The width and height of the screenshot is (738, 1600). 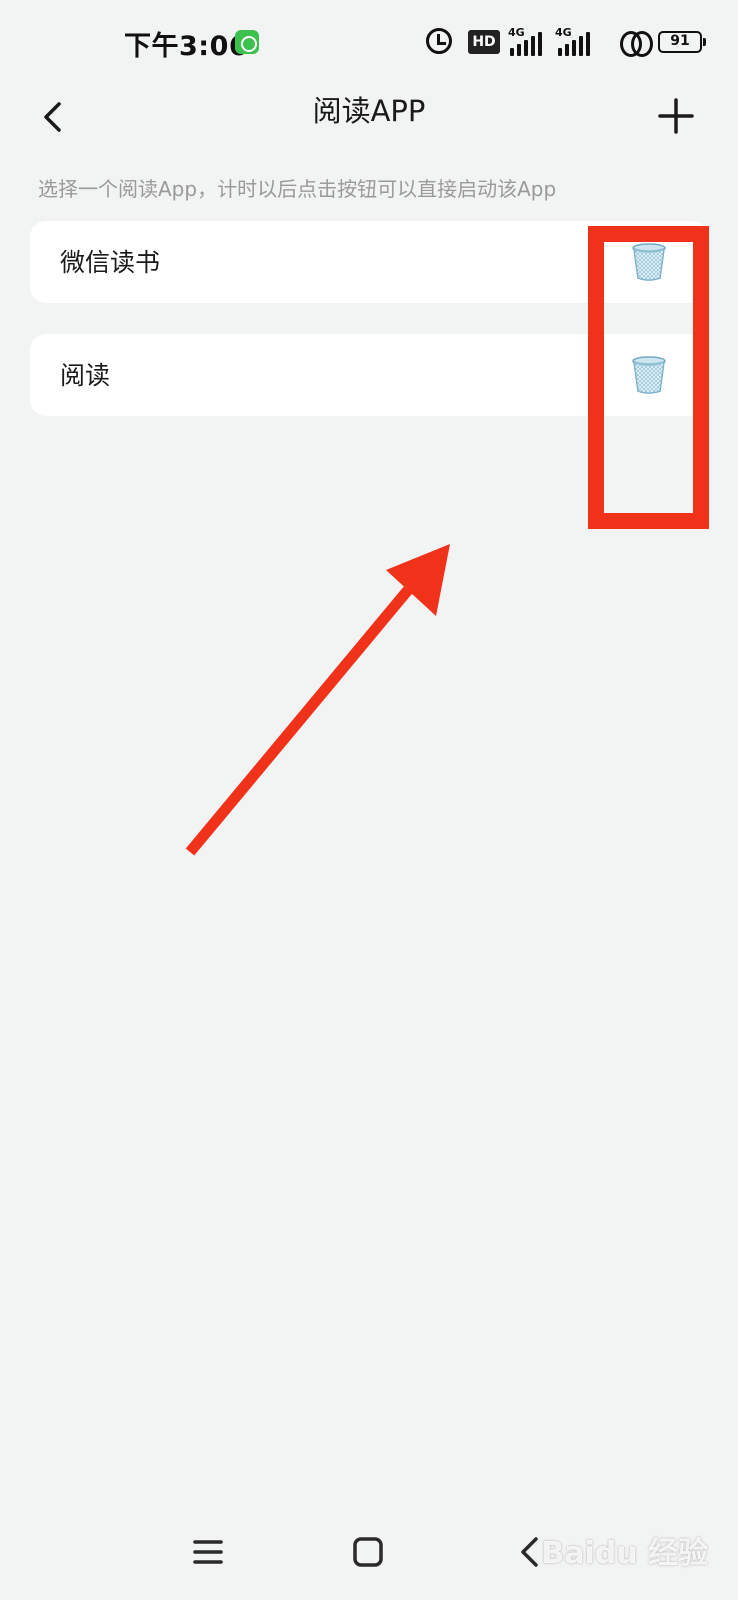 What do you see at coordinates (484, 42) in the screenshot?
I see `hd-icon: HD` at bounding box center [484, 42].